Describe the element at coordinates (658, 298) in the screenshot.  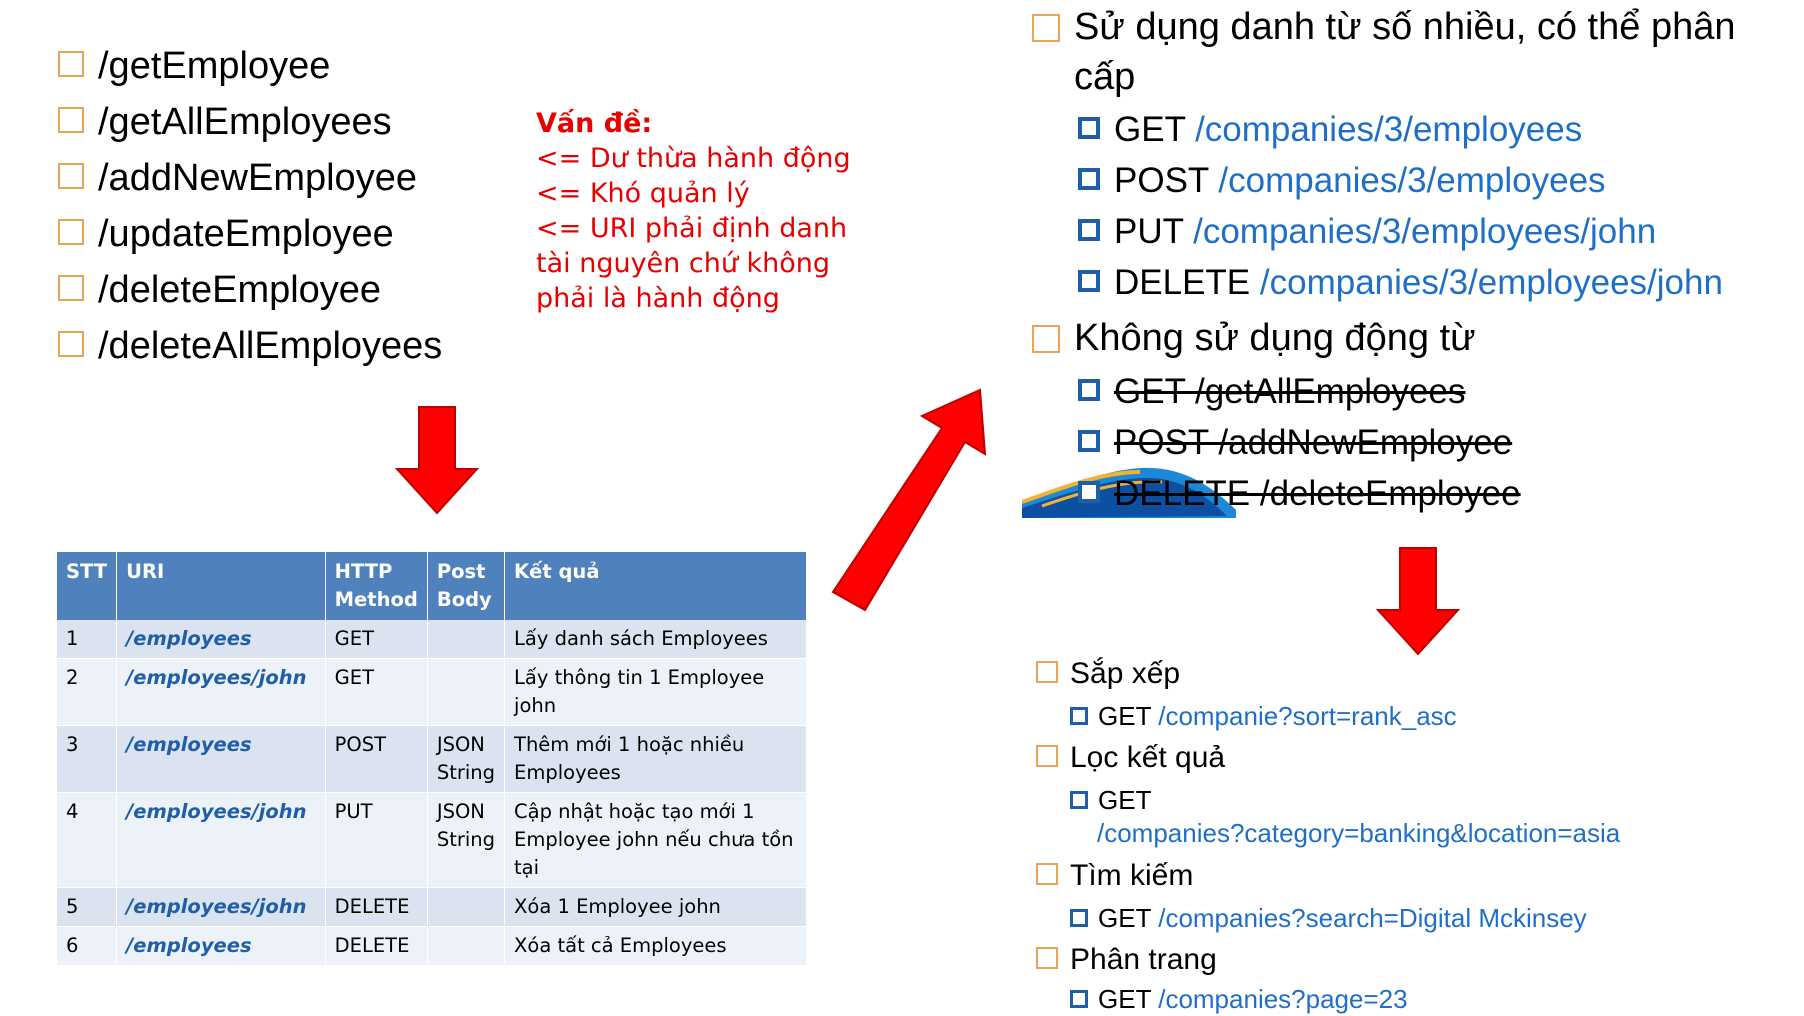
I see `problem-line: phải là hành động` at that location.